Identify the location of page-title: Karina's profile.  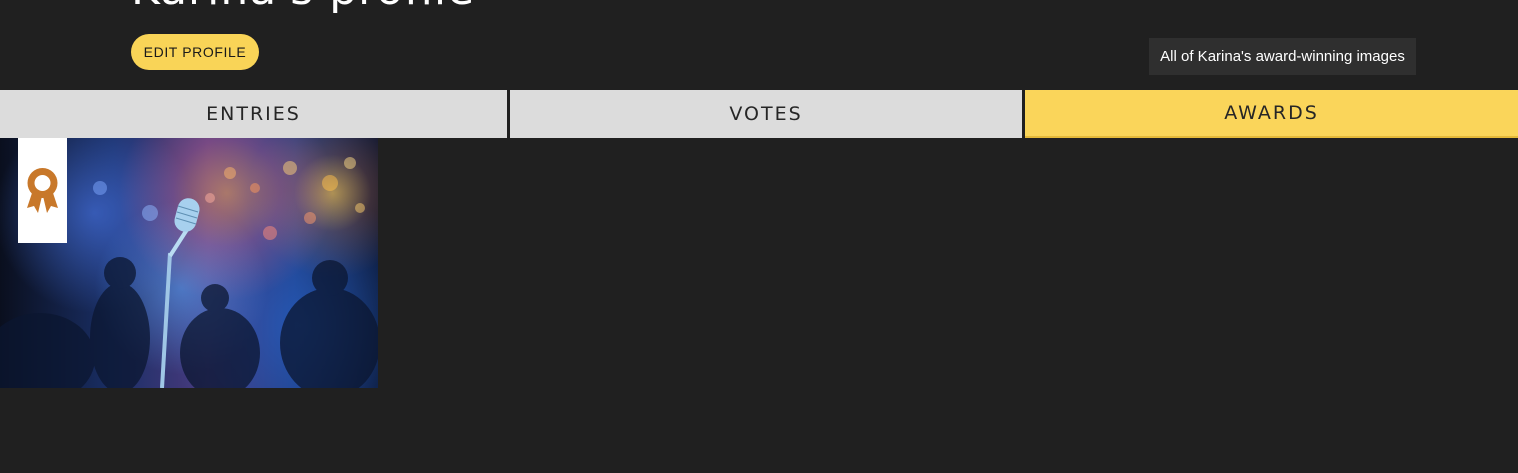
(303, 7).